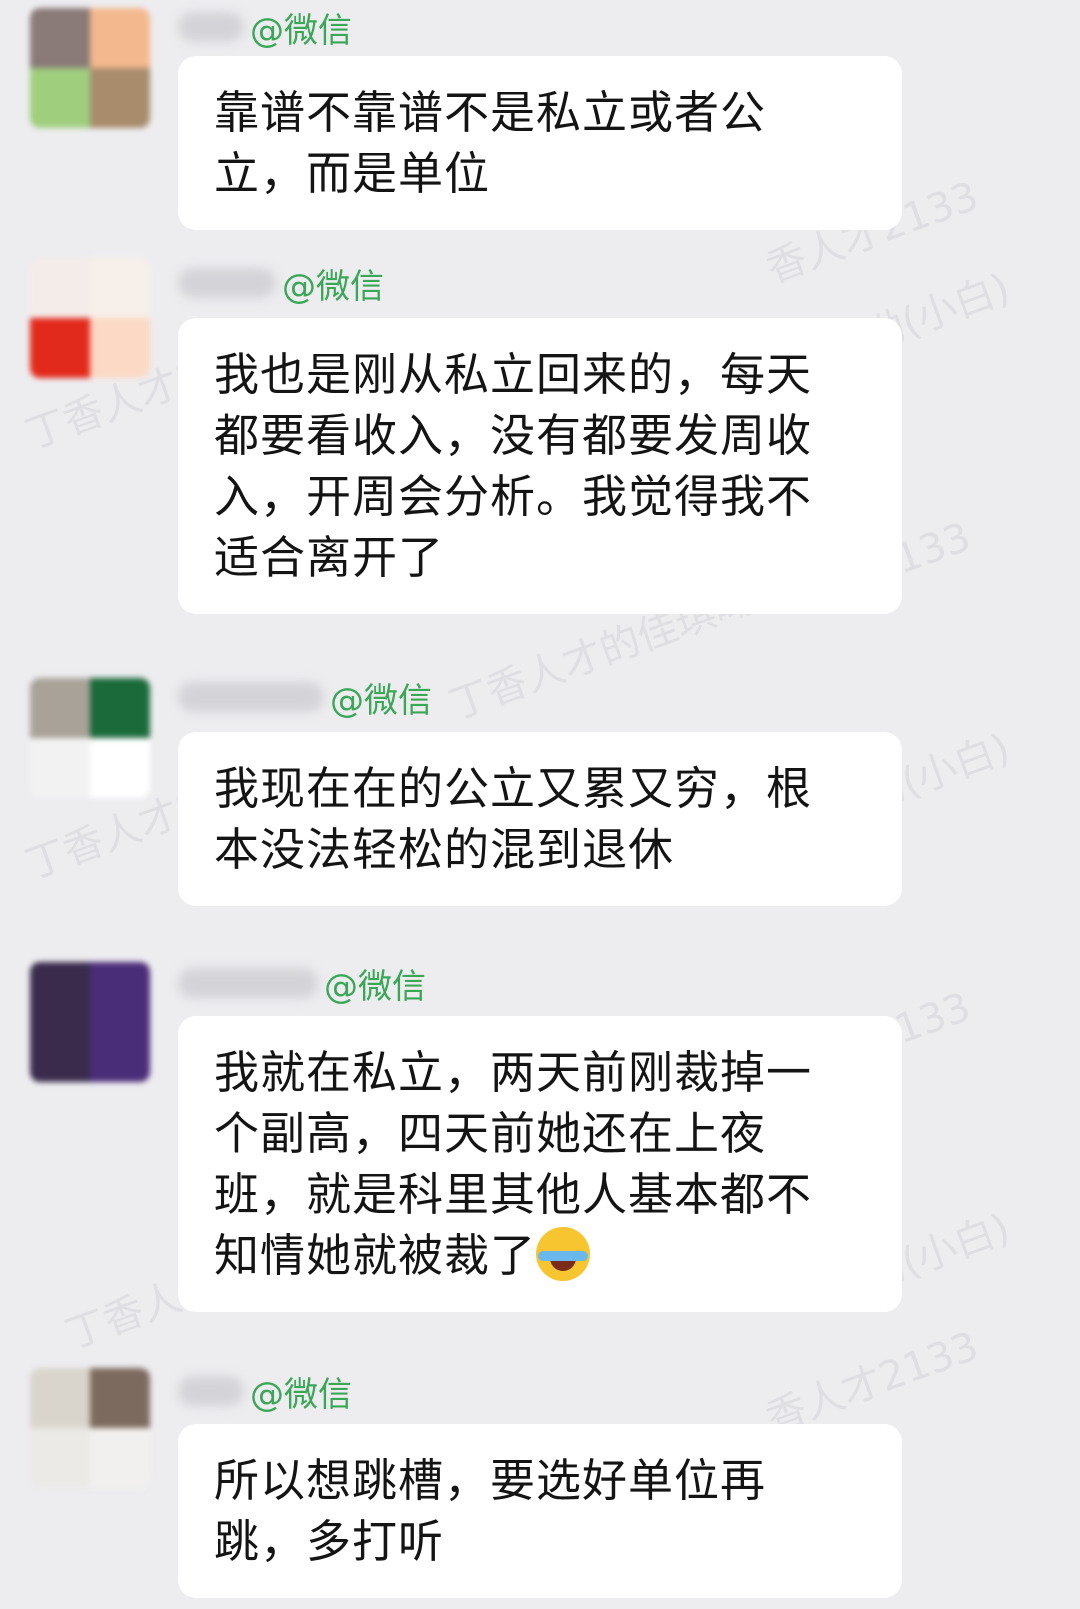 The image size is (1080, 1609). I want to click on message-line: 班，就是科里其他人基本都不, so click(513, 1194).